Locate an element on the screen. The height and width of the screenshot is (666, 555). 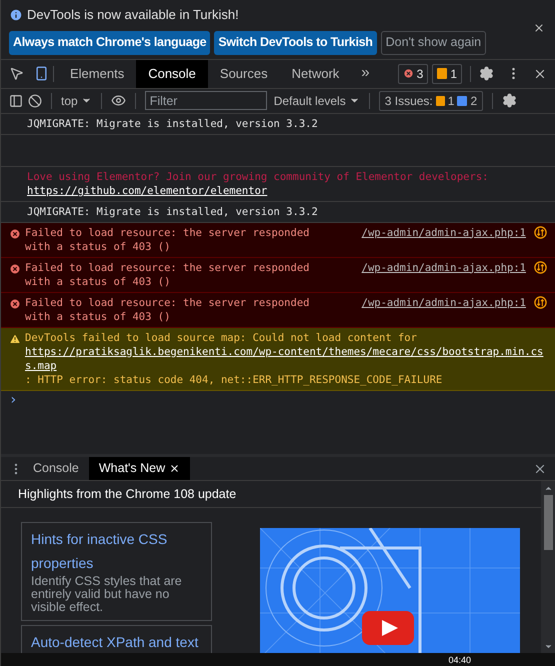
scrollbar is located at coordinates (548, 567).